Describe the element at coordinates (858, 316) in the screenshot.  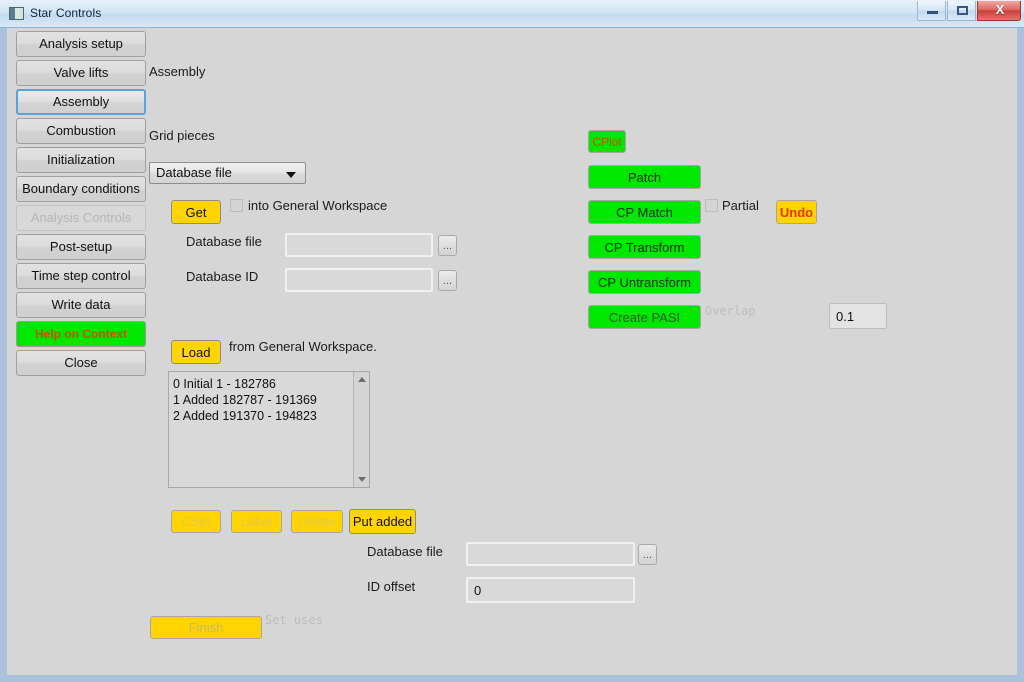
I see `overlap-input` at that location.